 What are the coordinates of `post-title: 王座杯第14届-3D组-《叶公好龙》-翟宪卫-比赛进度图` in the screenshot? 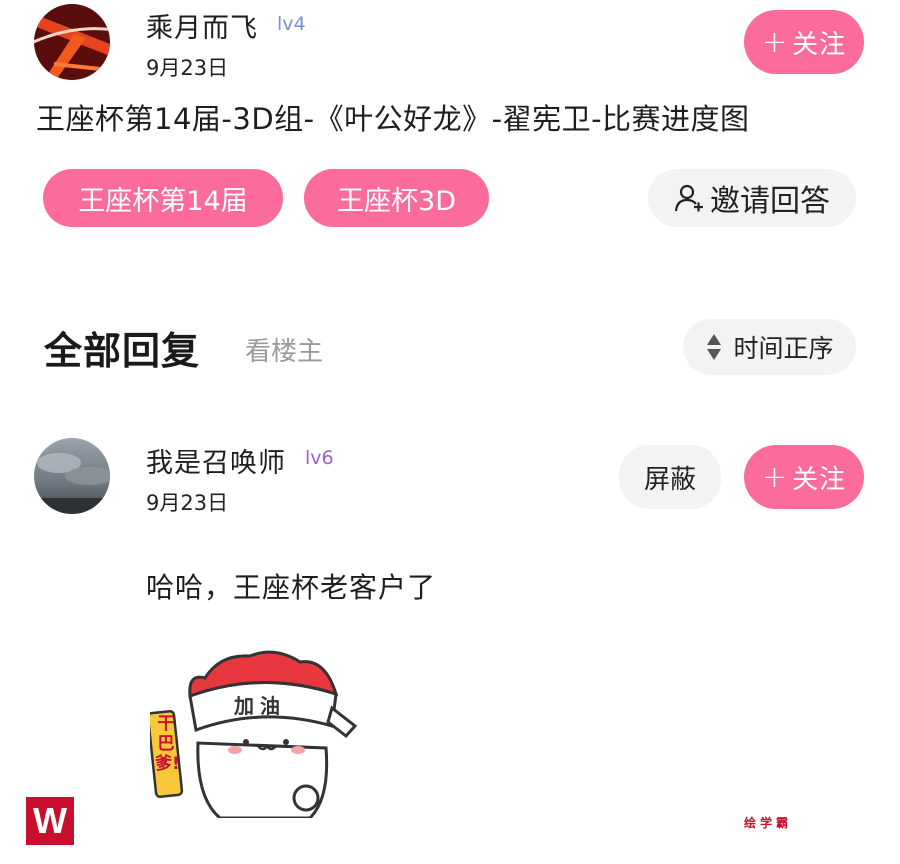 It's located at (393, 119).